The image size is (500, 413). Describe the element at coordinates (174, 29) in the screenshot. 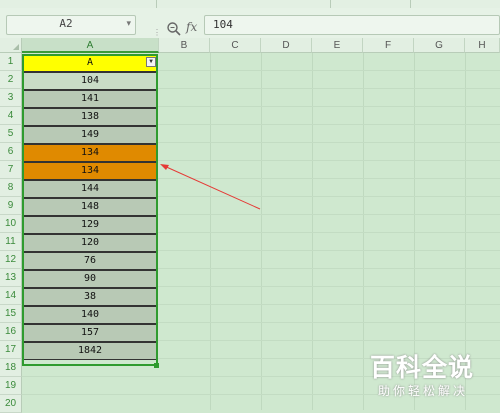

I see `zoom-icon` at that location.